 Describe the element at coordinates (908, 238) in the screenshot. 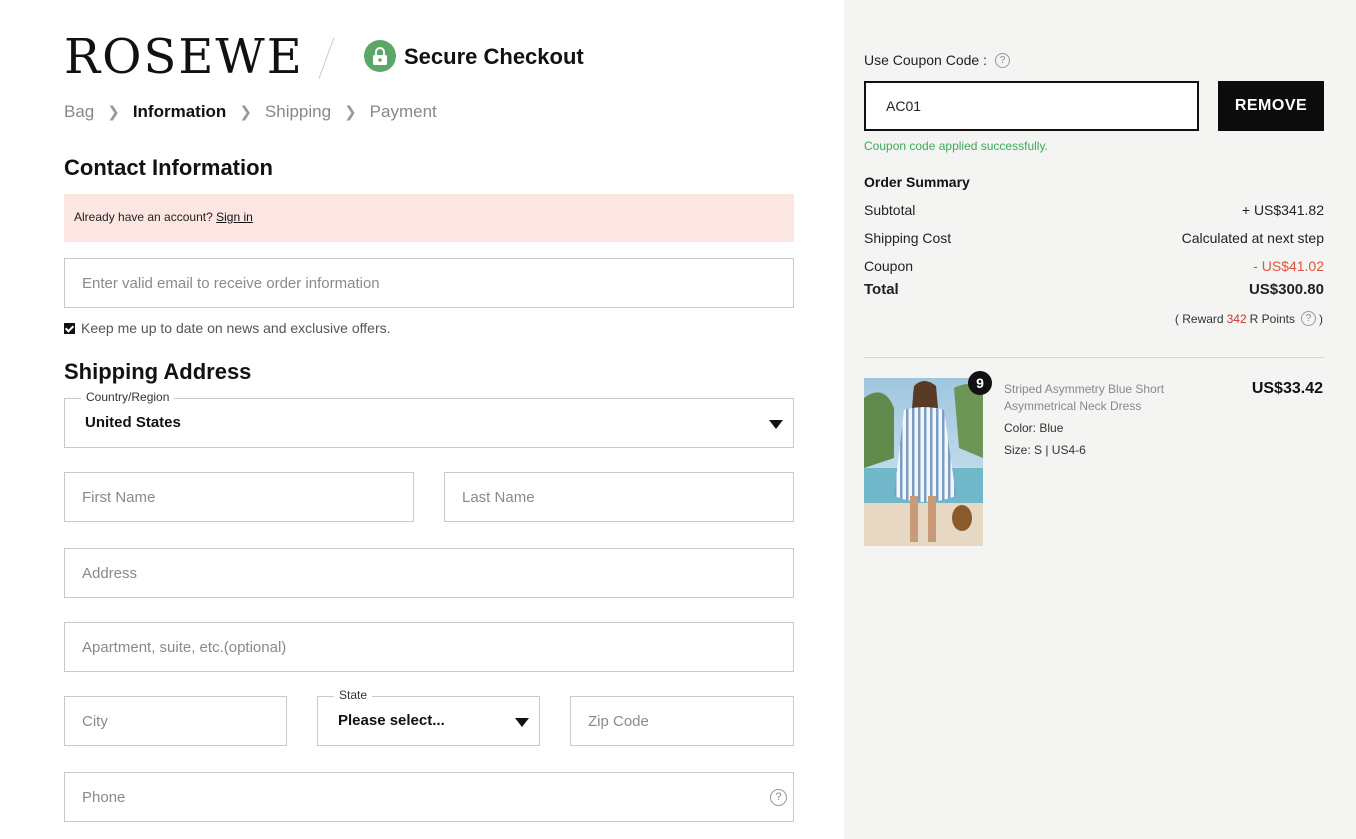

I see `shipping-cost-label: Shipping Cost` at that location.